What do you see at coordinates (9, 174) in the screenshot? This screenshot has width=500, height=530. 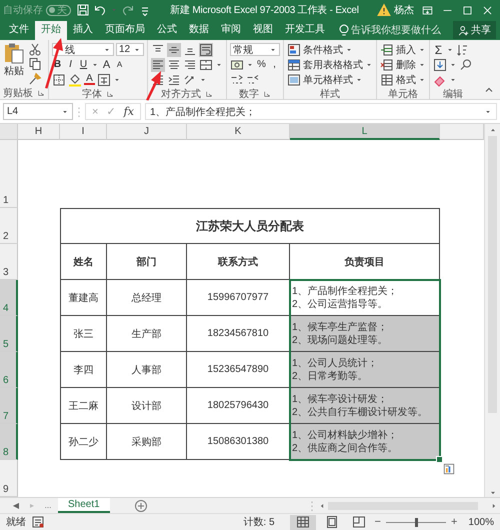 I see `row-header: 1` at bounding box center [9, 174].